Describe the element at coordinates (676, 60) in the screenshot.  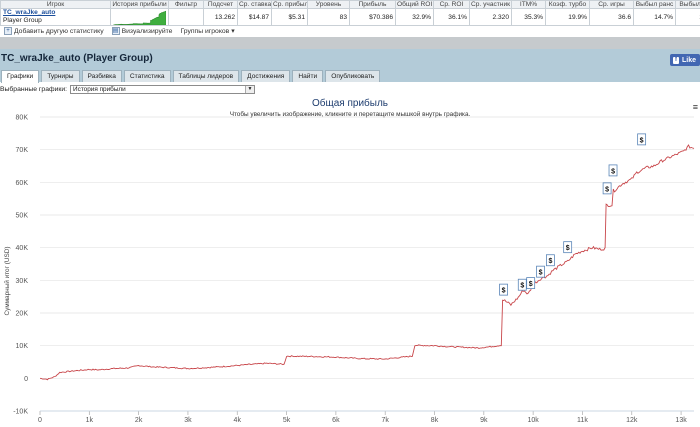
I see `facebook-icon: f` at that location.